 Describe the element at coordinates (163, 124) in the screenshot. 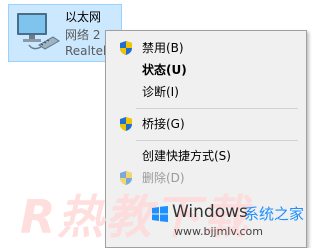

I see `menu-item-label: 桥接(G)` at that location.